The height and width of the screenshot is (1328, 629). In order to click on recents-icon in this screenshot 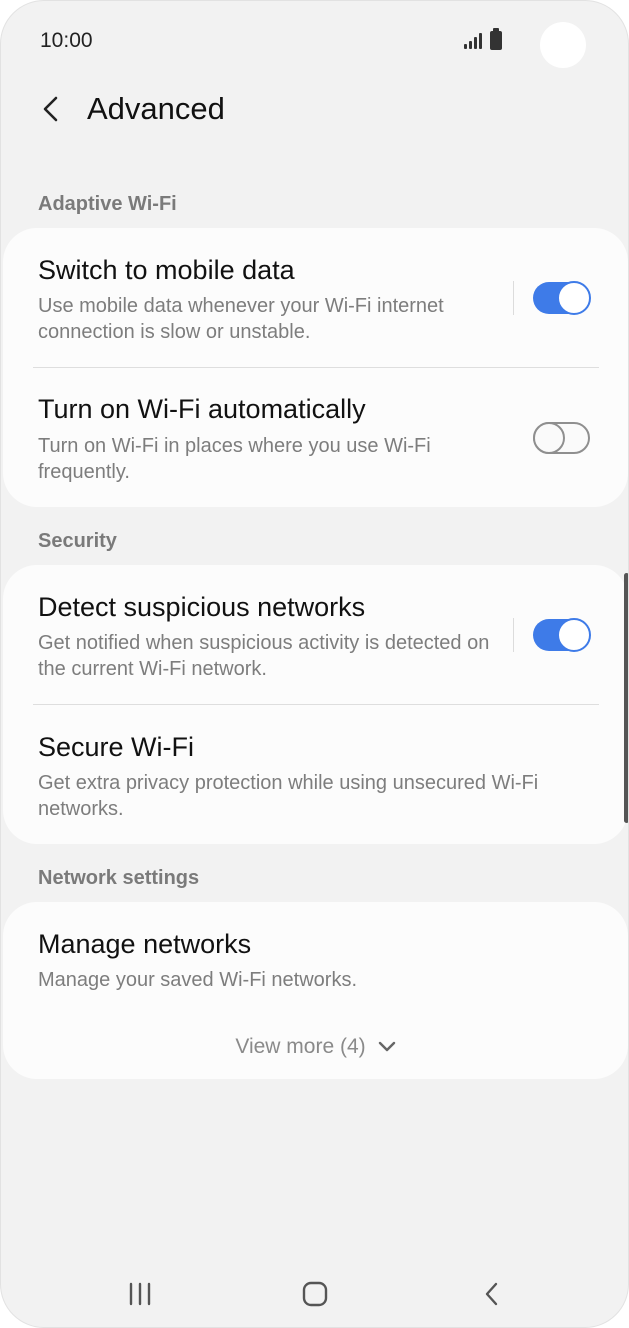, I will do `click(140, 1294)`.